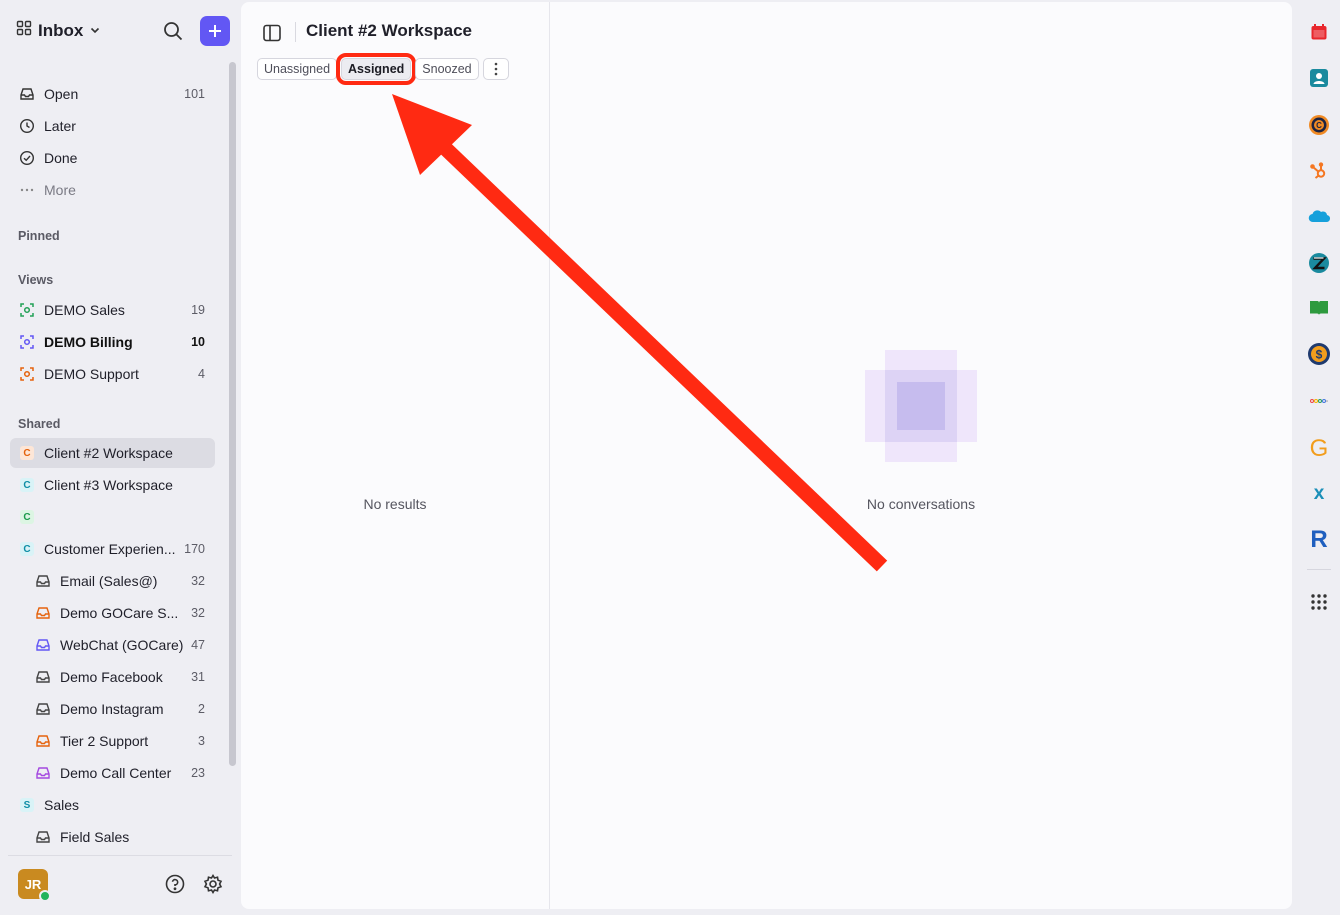  I want to click on integrations-rail: C $ G x R, so click(1318, 457).